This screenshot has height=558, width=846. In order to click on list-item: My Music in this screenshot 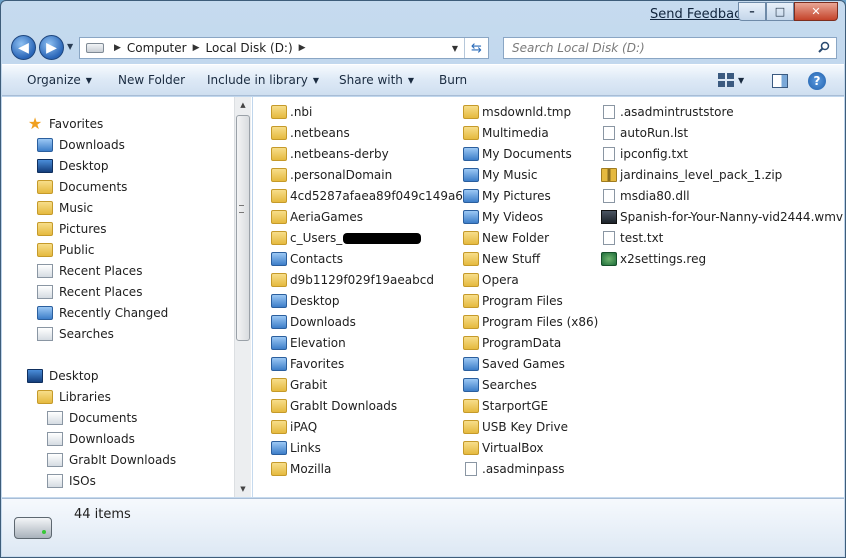, I will do `click(500, 175)`.